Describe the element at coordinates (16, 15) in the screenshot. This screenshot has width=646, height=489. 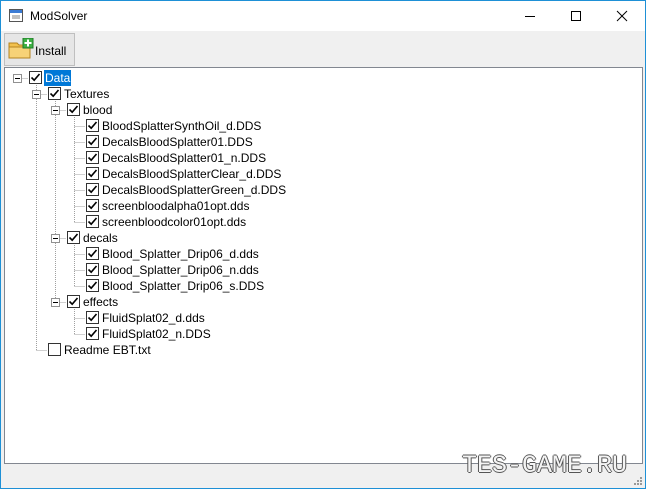
I see `app-icon` at that location.